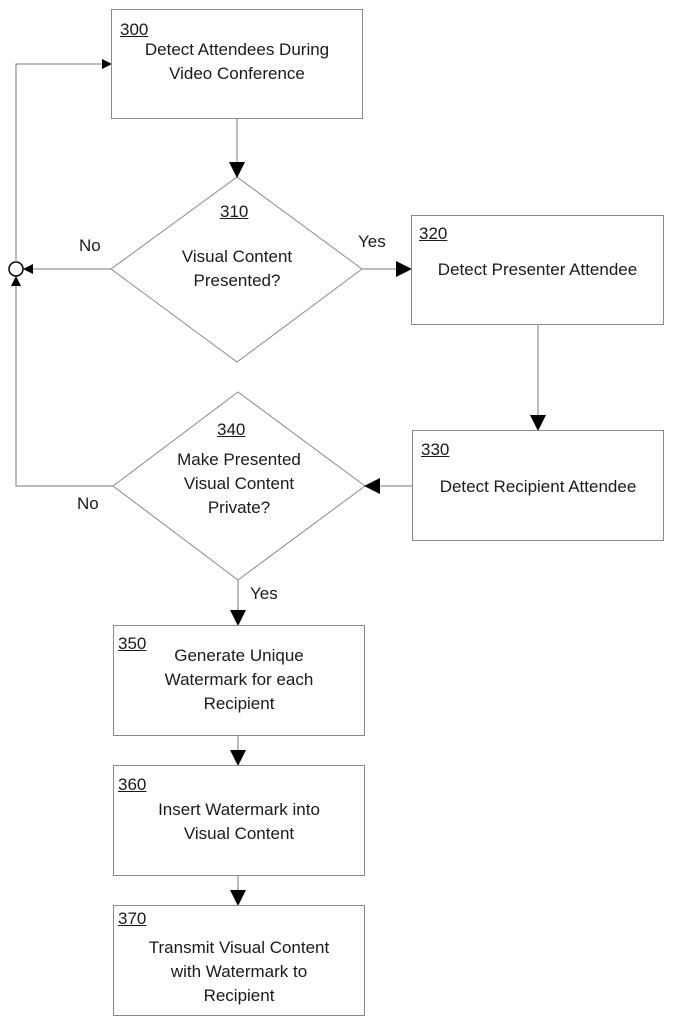 The height and width of the screenshot is (1024, 673). What do you see at coordinates (132, 784) in the screenshot?
I see `step-360-number: 360` at bounding box center [132, 784].